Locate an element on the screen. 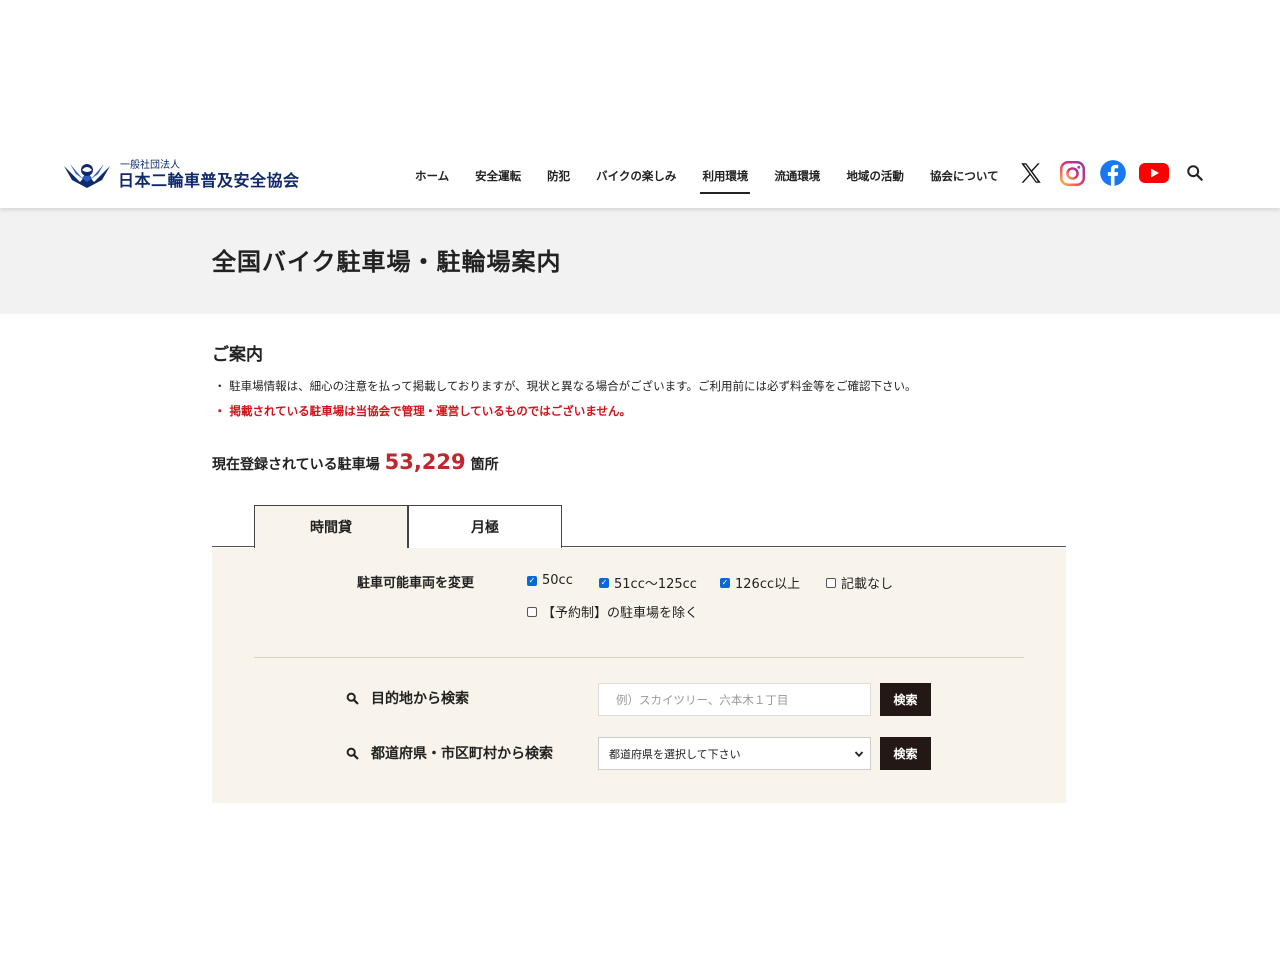 This screenshot has width=1280, height=960. logo-emblem-icon is located at coordinates (87, 176).